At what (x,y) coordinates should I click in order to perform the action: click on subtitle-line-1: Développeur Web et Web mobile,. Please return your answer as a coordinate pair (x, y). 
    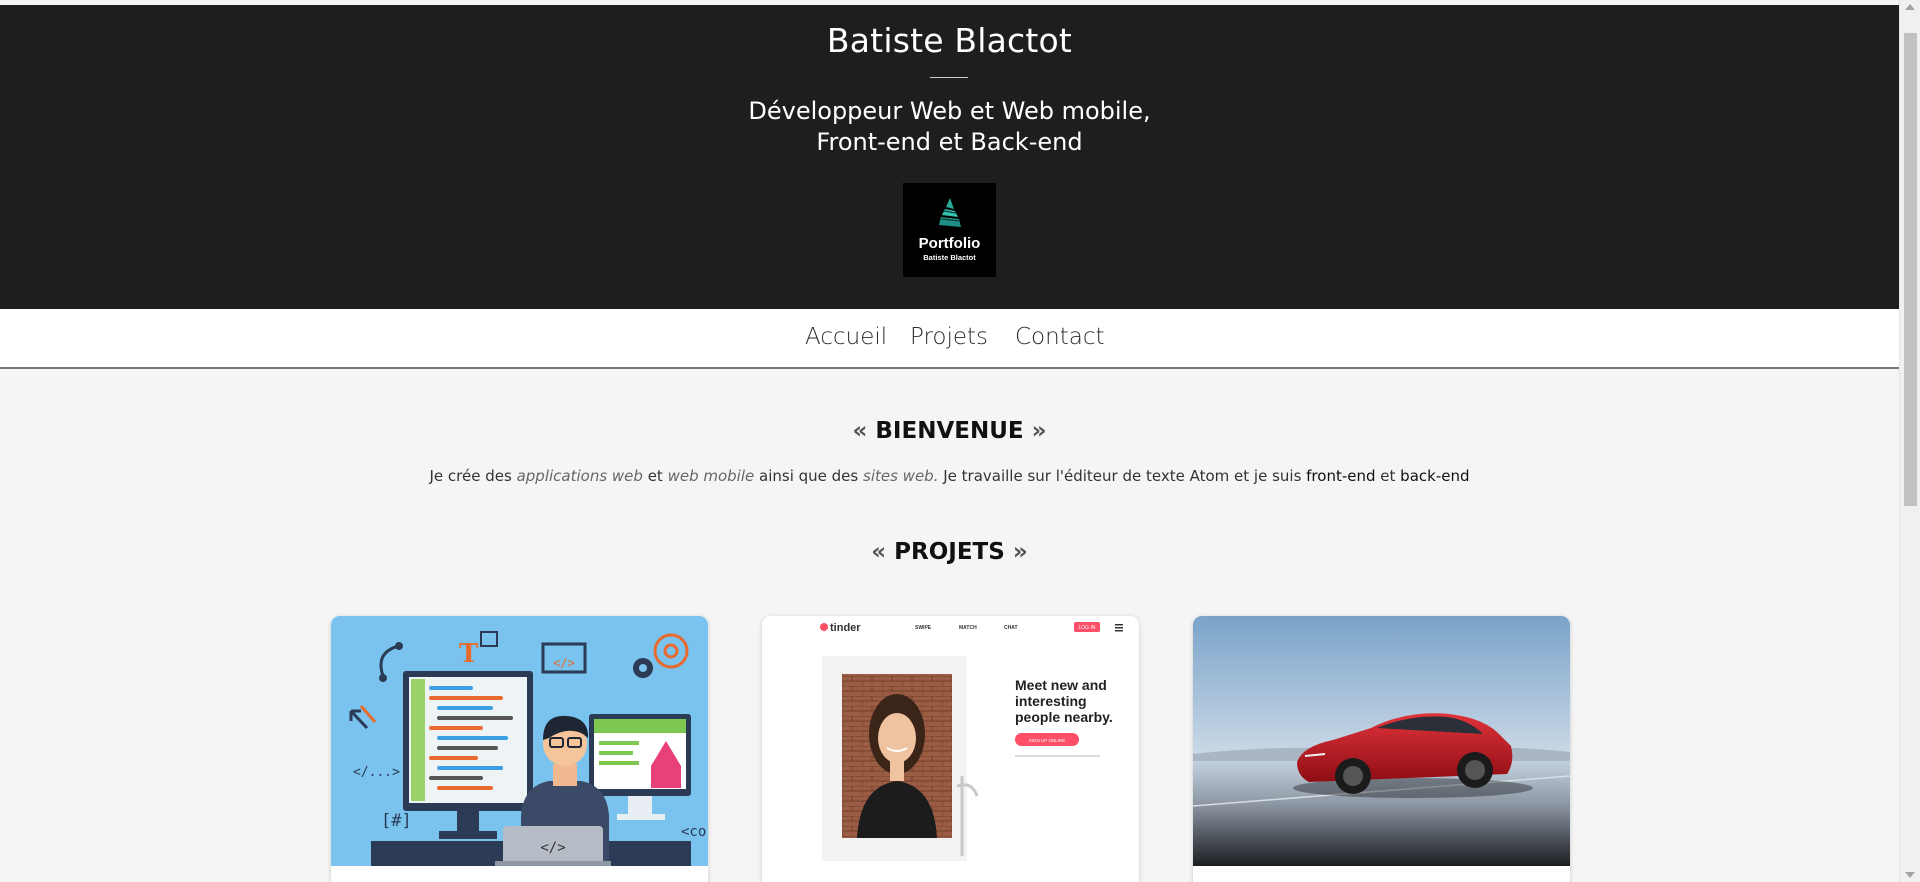
    Looking at the image, I should click on (949, 111).